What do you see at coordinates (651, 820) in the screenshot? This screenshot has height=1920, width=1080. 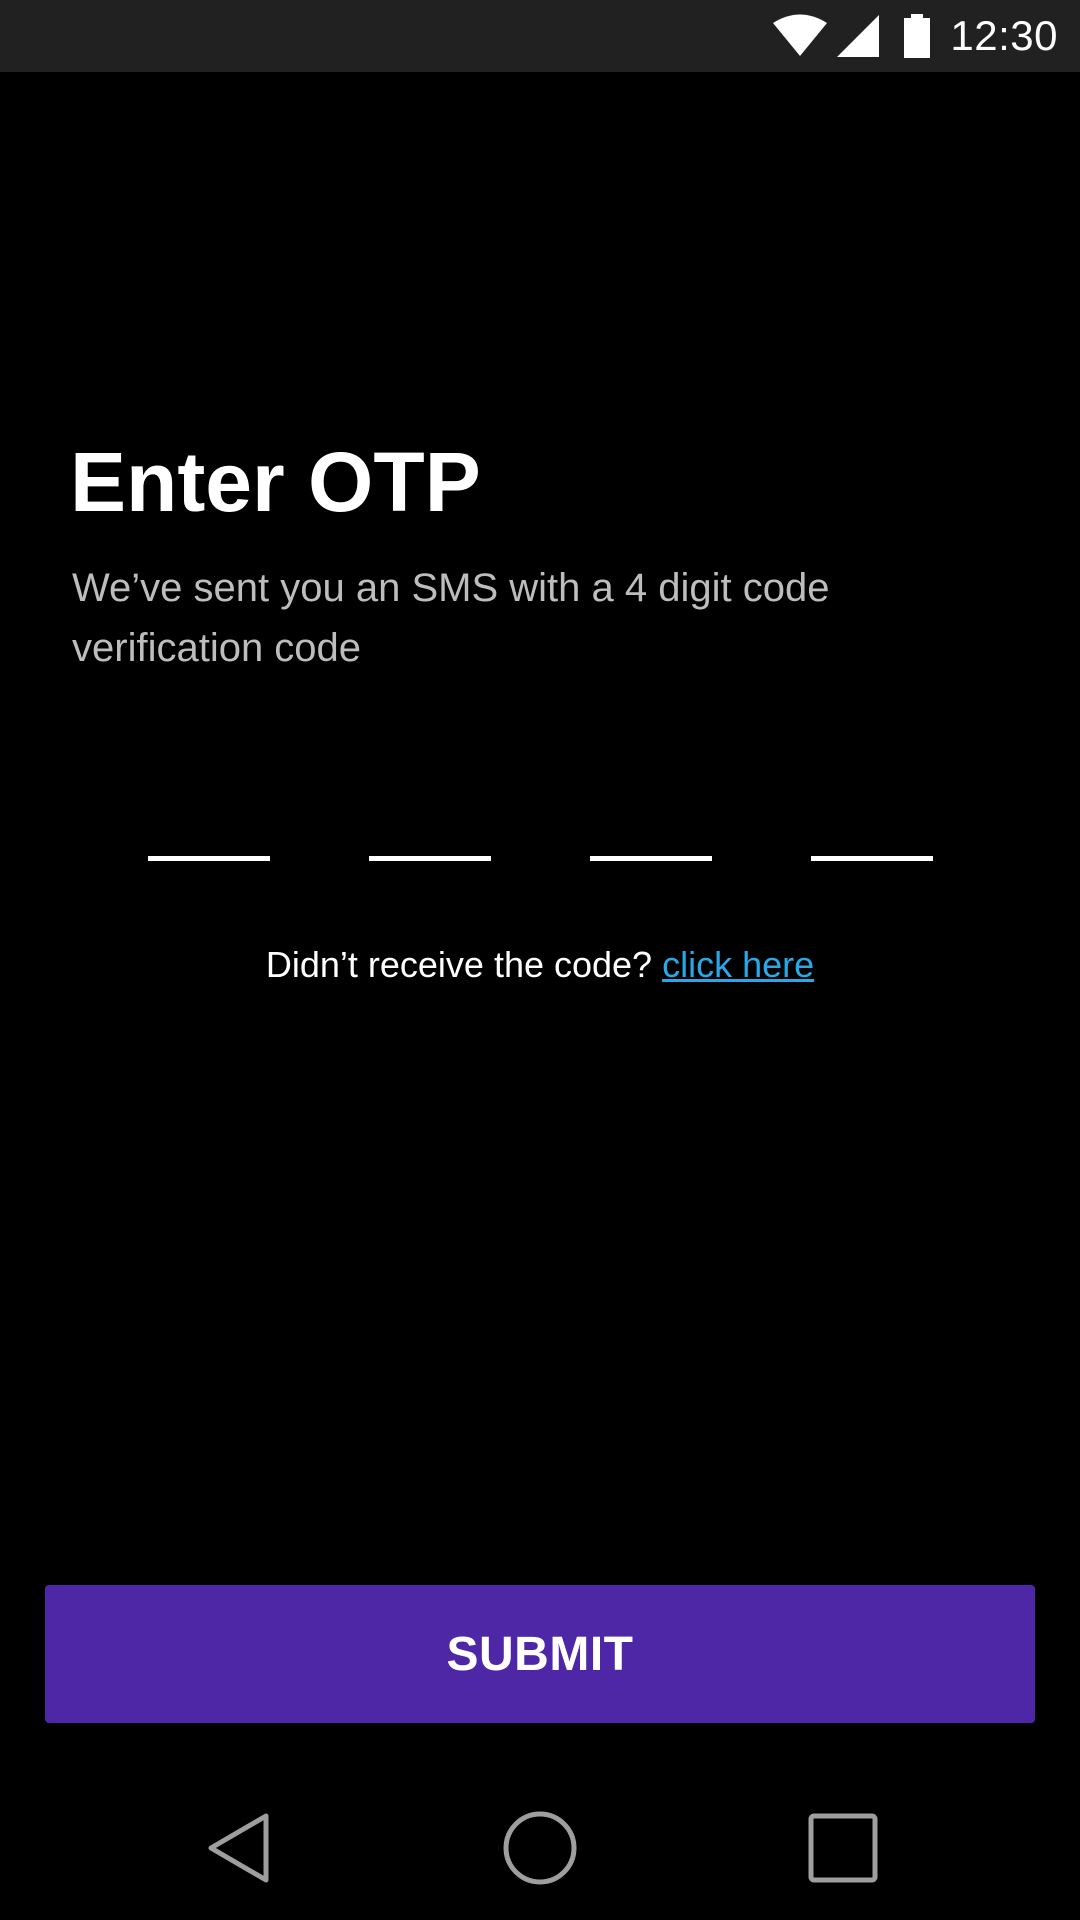 I see `otp-digit-3-field` at bounding box center [651, 820].